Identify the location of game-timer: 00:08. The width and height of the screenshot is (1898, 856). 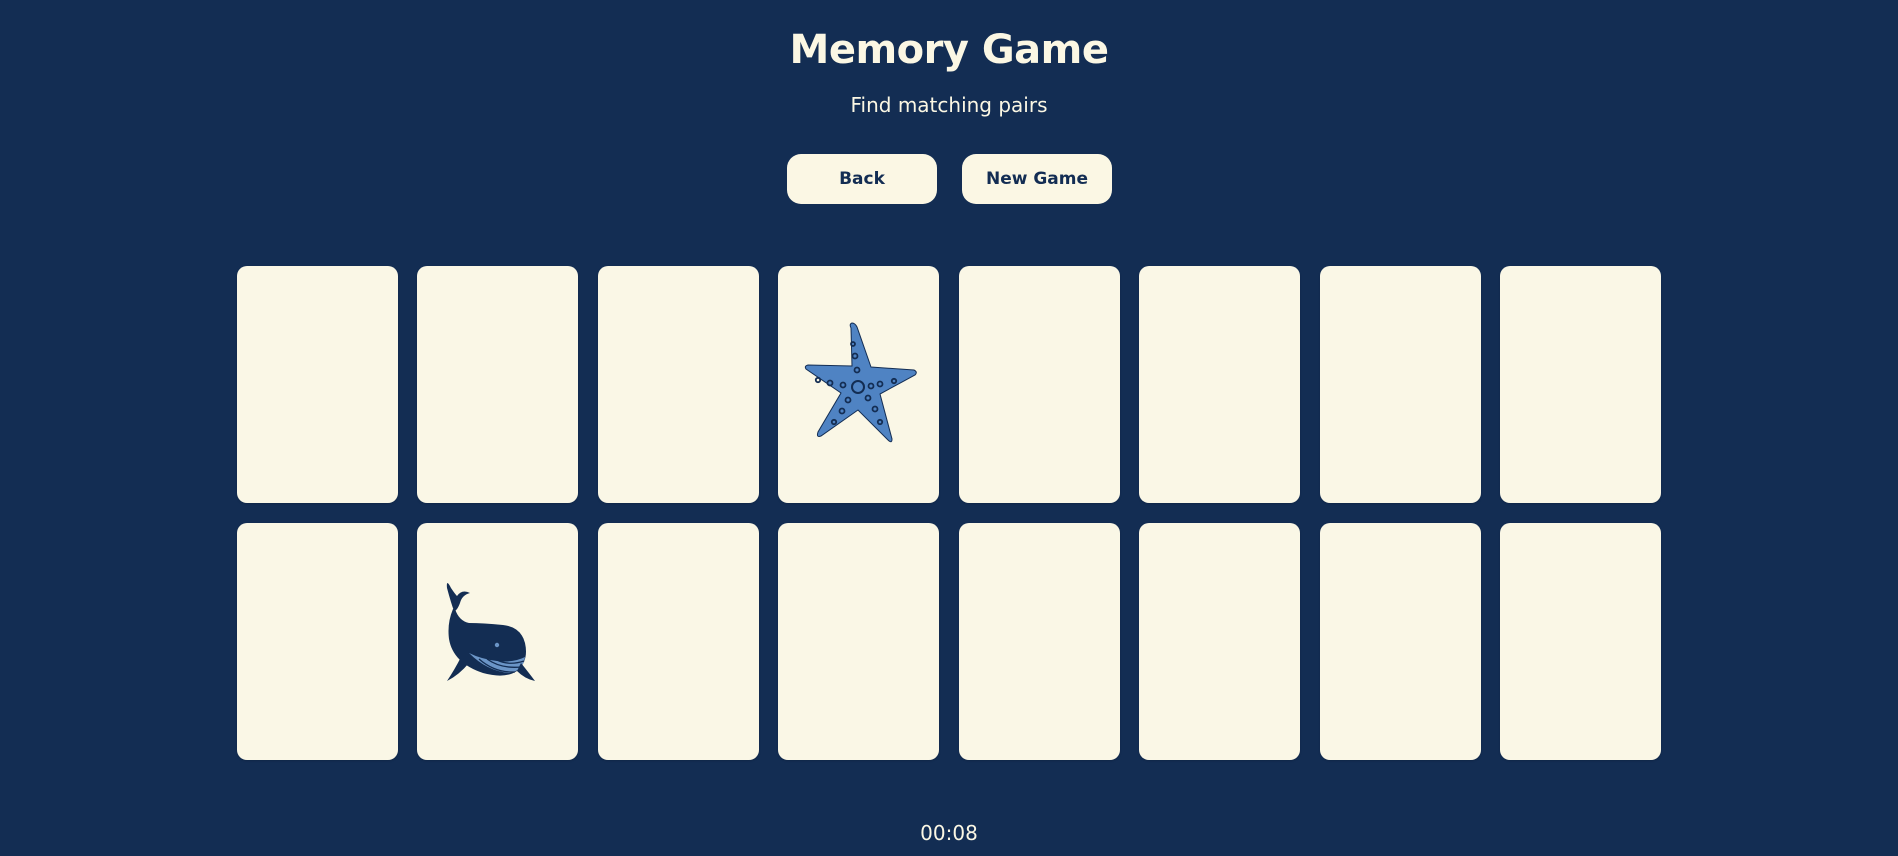
(949, 833).